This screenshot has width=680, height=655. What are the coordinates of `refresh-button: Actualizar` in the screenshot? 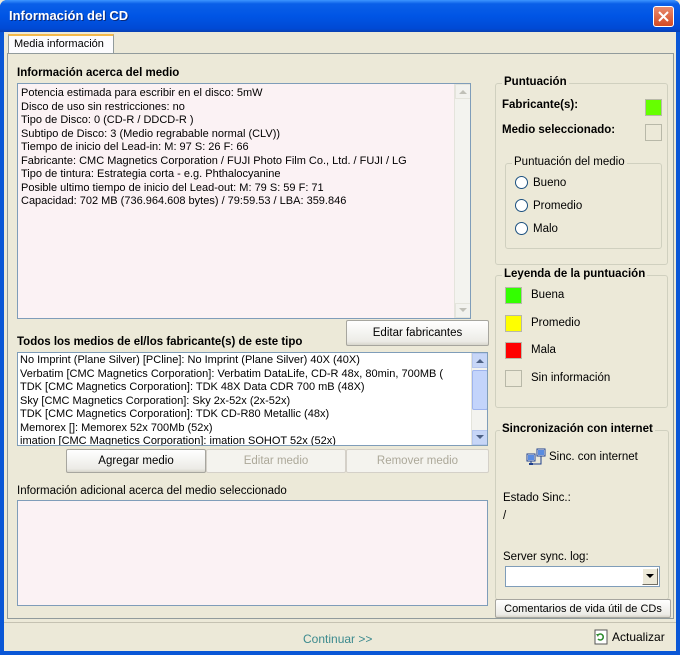 It's located at (629, 637).